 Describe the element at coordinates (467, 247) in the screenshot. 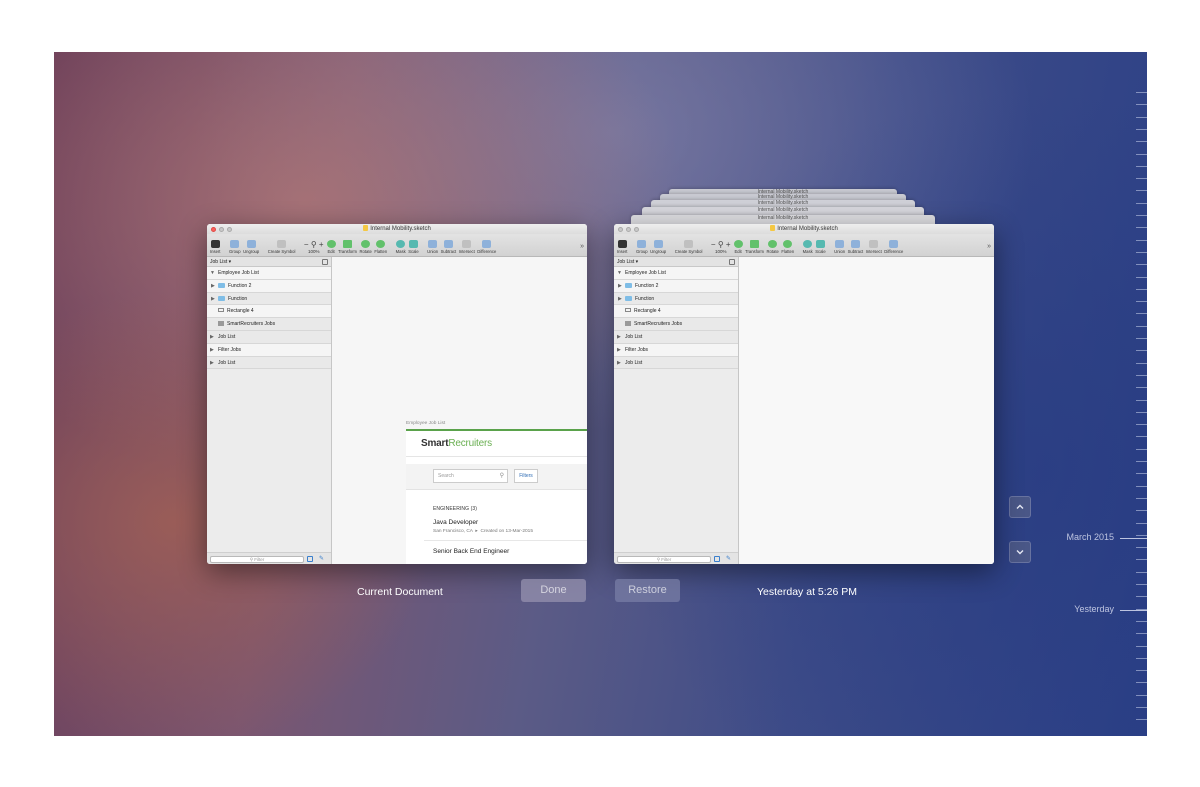

I see `intersect-button: Intersect` at that location.